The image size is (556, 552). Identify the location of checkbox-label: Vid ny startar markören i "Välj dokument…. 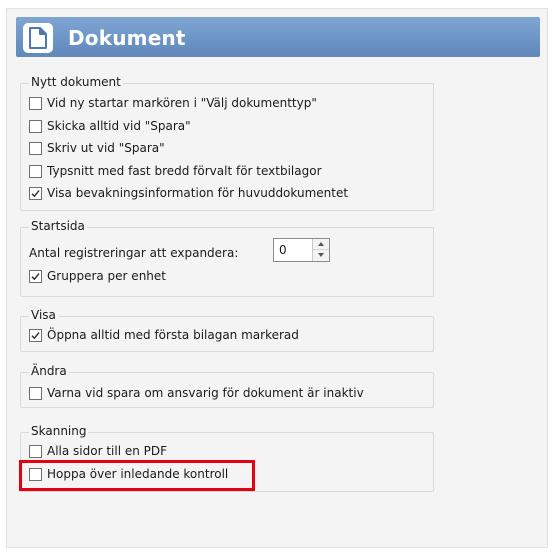
(182, 103).